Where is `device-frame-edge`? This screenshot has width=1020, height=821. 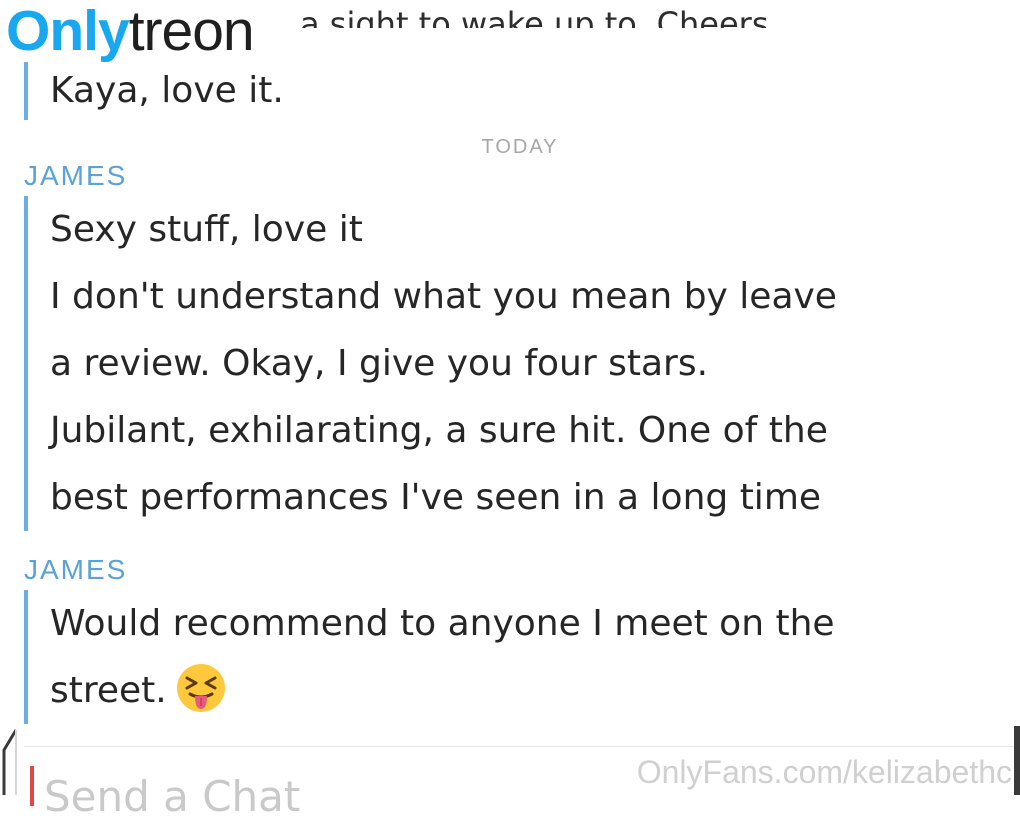
device-frame-edge is located at coordinates (10, 762).